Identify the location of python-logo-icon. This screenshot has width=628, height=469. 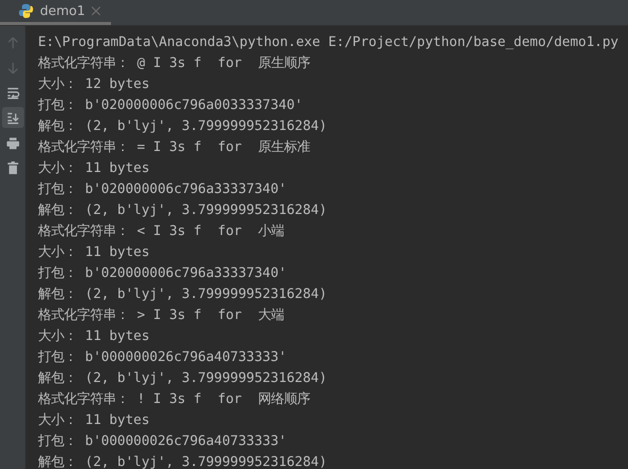
(26, 11).